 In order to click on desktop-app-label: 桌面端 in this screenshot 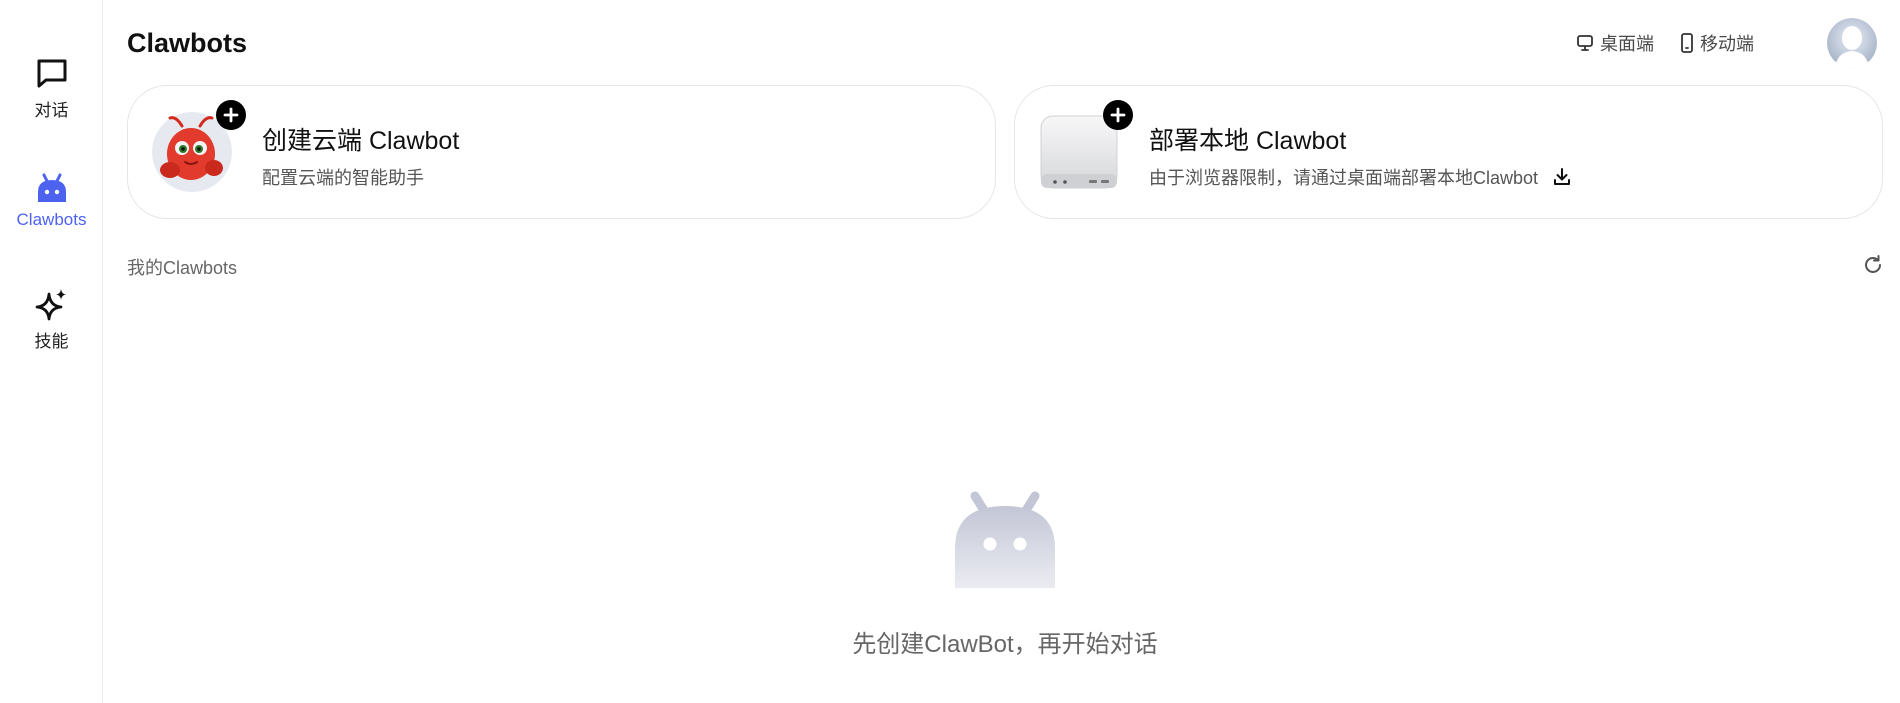, I will do `click(1627, 44)`.